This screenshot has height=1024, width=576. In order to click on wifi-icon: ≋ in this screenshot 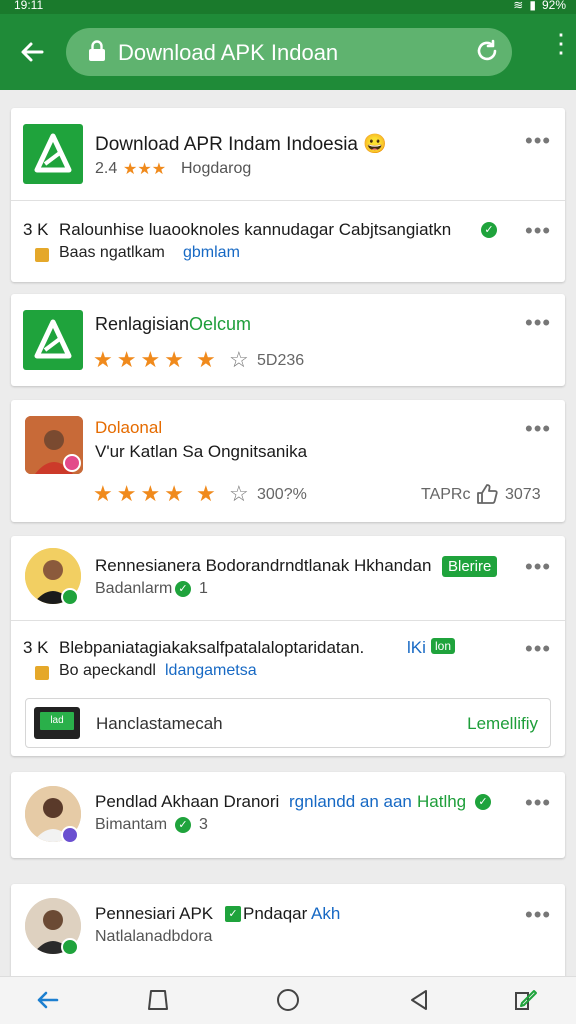, I will do `click(518, 6)`.